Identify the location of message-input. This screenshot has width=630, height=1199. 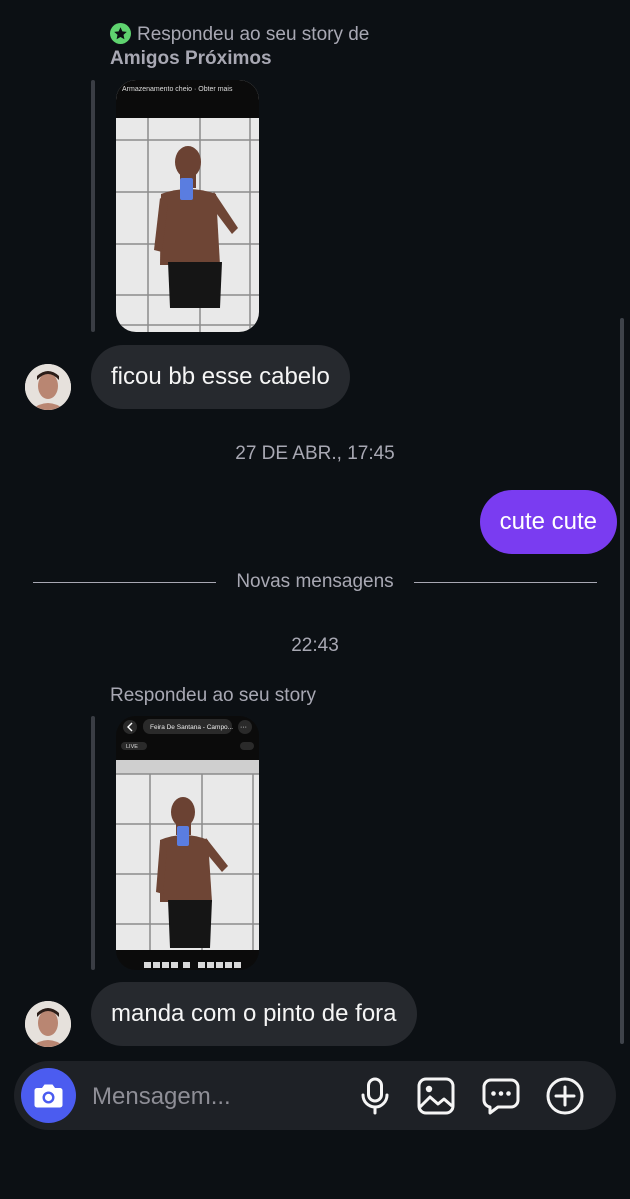
(217, 1097).